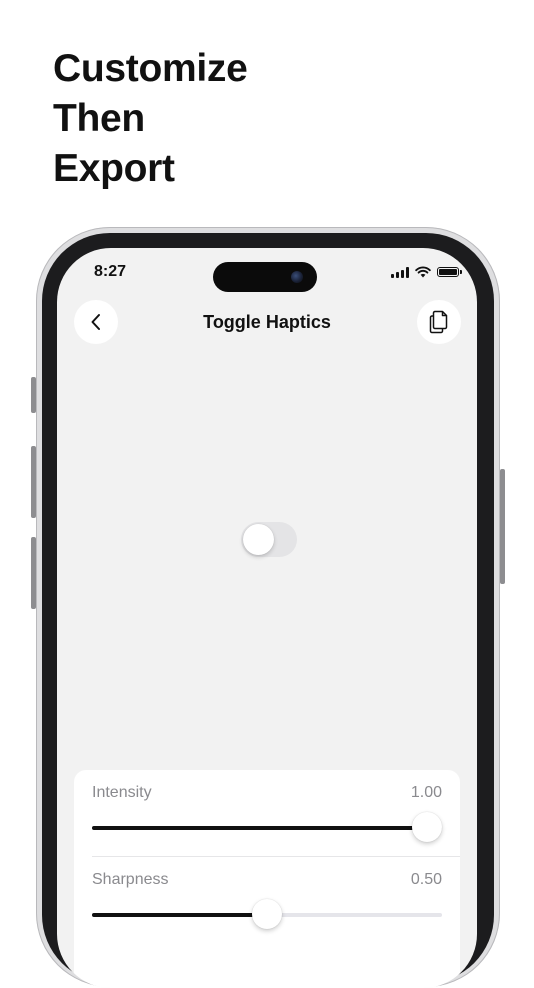  I want to click on sharpness-row: Sharpness 0.50, so click(267, 900).